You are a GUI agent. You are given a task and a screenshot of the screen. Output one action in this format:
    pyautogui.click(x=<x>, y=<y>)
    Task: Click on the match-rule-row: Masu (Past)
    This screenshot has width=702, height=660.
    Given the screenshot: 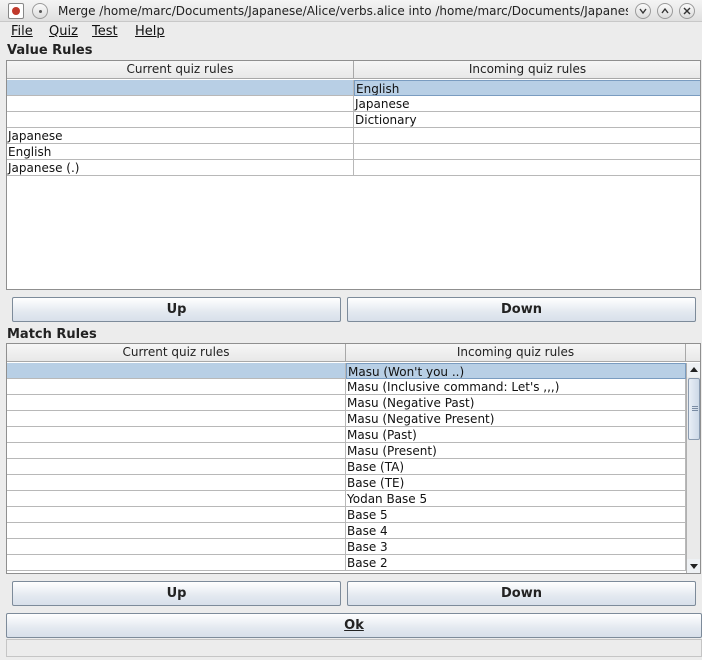 What is the action you would take?
    pyautogui.click(x=346, y=435)
    